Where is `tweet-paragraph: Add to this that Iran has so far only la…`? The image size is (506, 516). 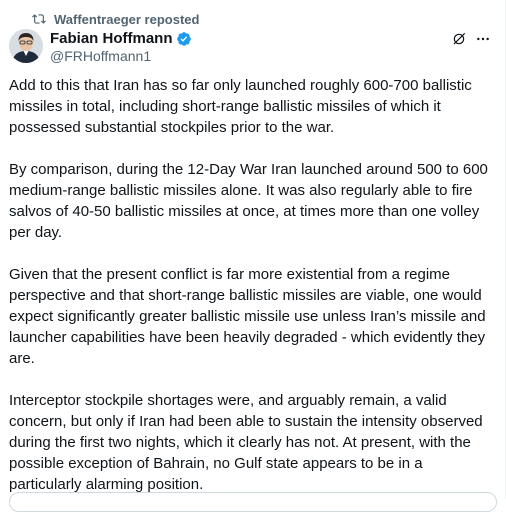 tweet-paragraph: Add to this that Iran has so far only la… is located at coordinates (240, 106).